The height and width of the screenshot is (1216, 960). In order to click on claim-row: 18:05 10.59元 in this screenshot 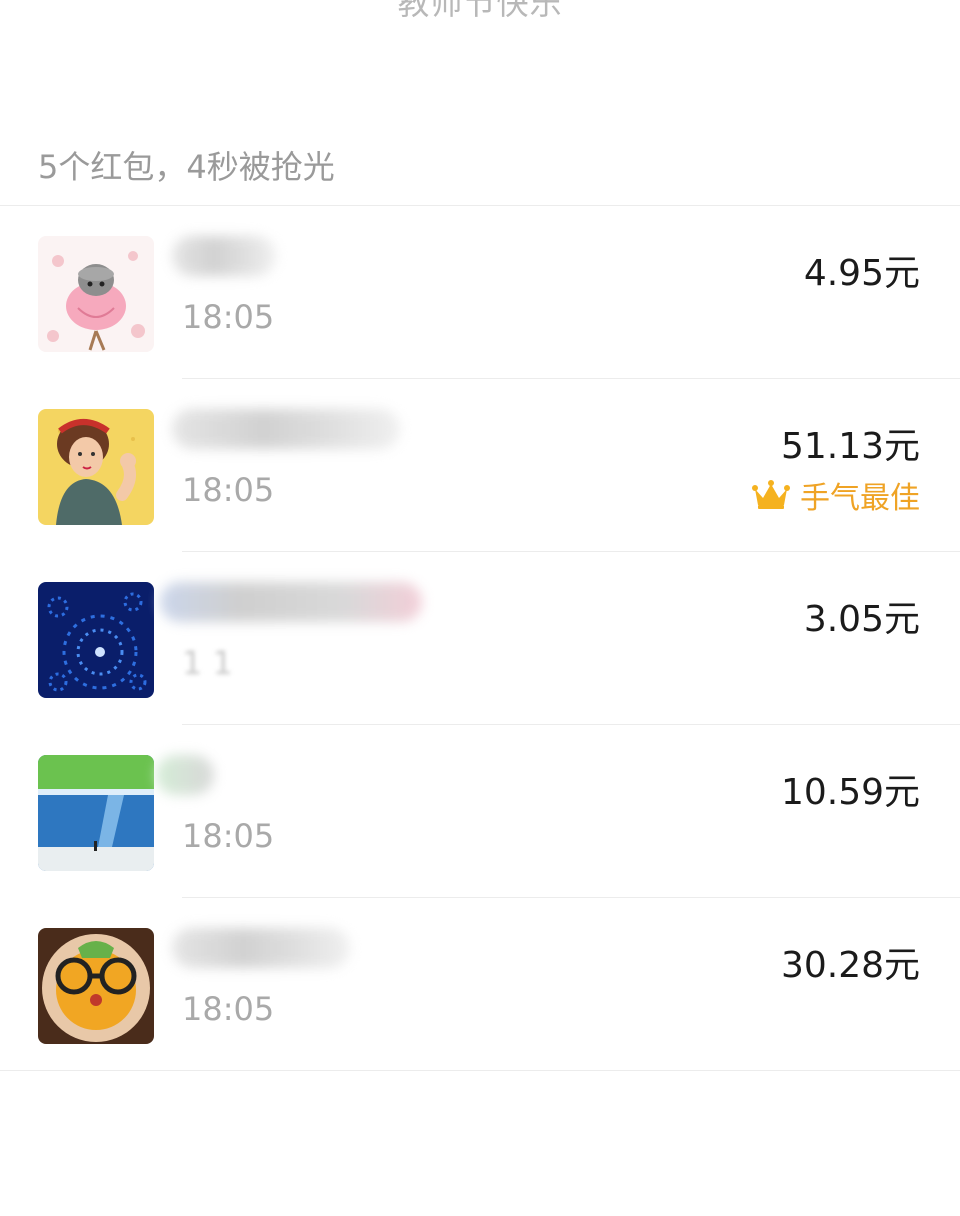, I will do `click(480, 811)`.